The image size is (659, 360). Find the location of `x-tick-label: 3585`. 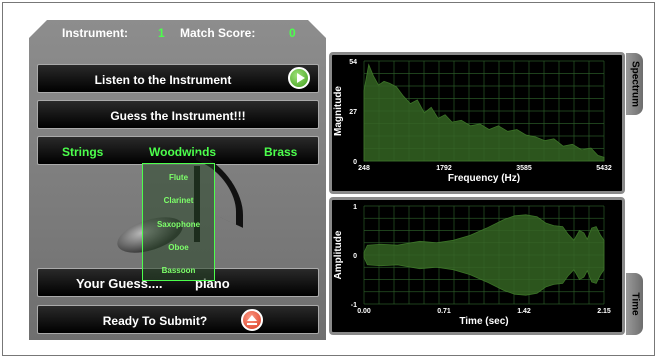

x-tick-label: 3585 is located at coordinates (524, 168).